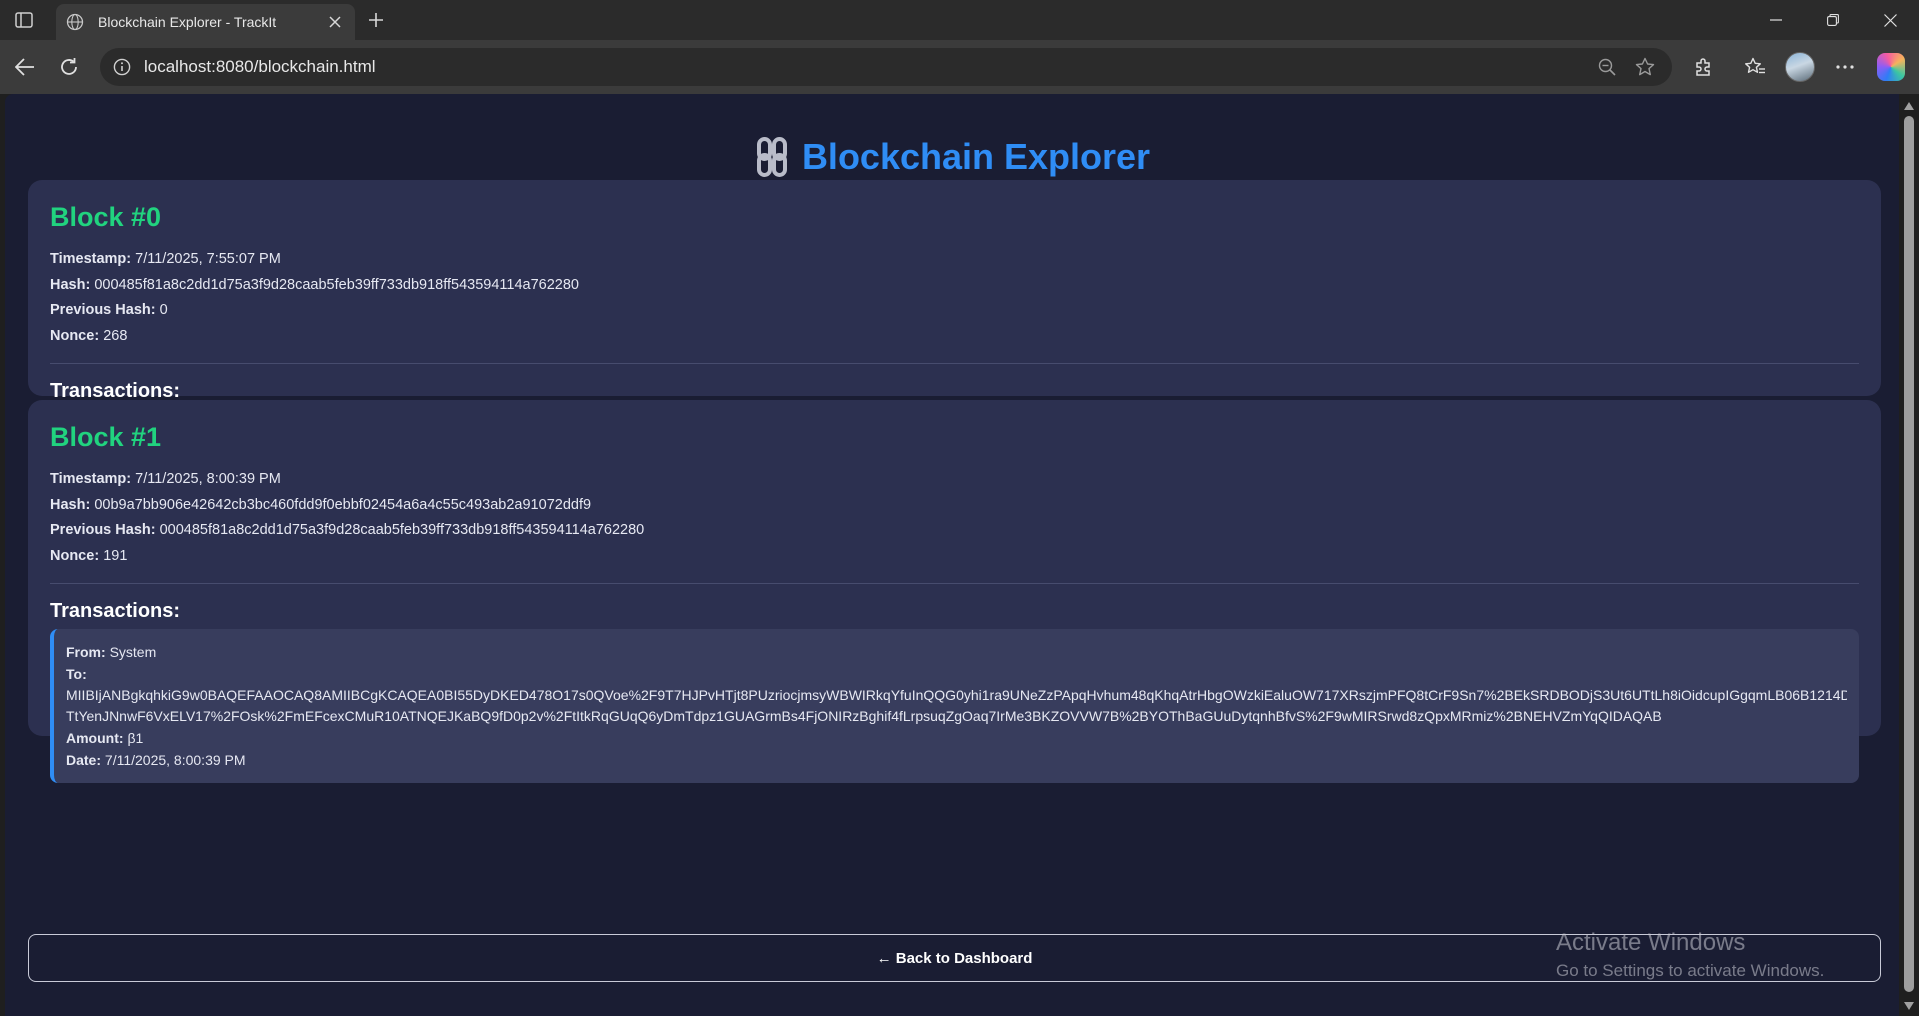 This screenshot has width=1919, height=1016. I want to click on new-tab-icon, so click(376, 20).